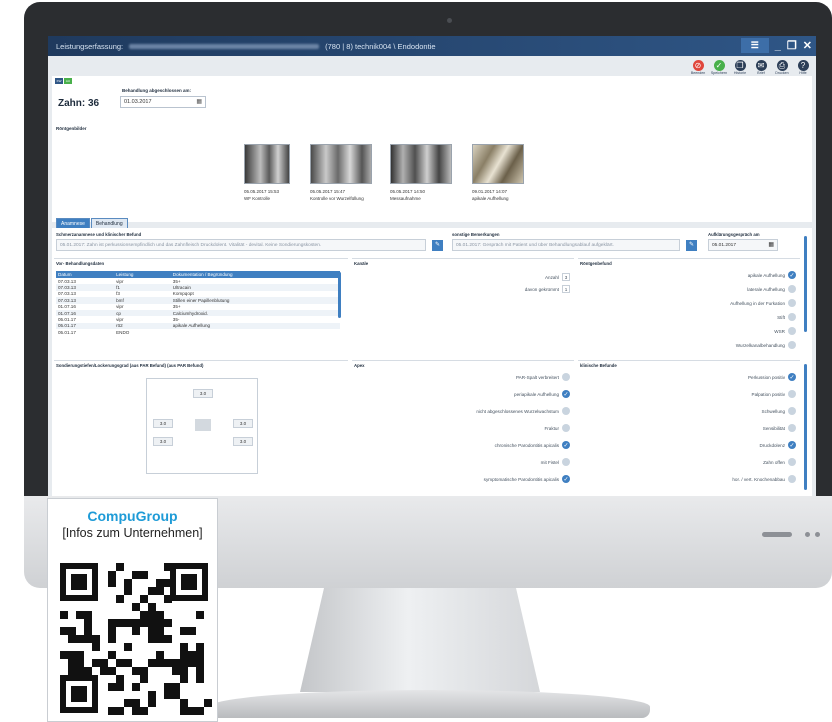  What do you see at coordinates (698, 67) in the screenshot?
I see `toolbar-beenden-button: ⊘ Beenden` at bounding box center [698, 67].